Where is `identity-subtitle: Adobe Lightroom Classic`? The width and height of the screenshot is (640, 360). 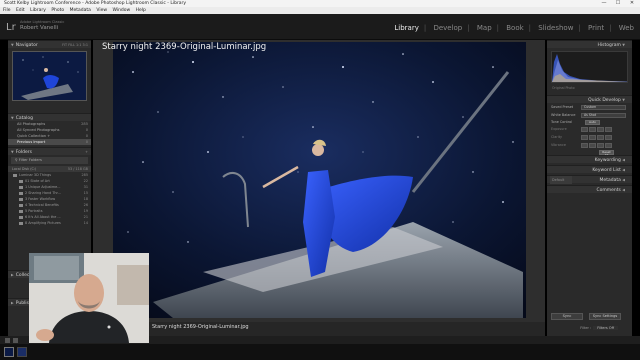
identity-subtitle: Adobe Lightroom Classic is located at coordinates (42, 22).